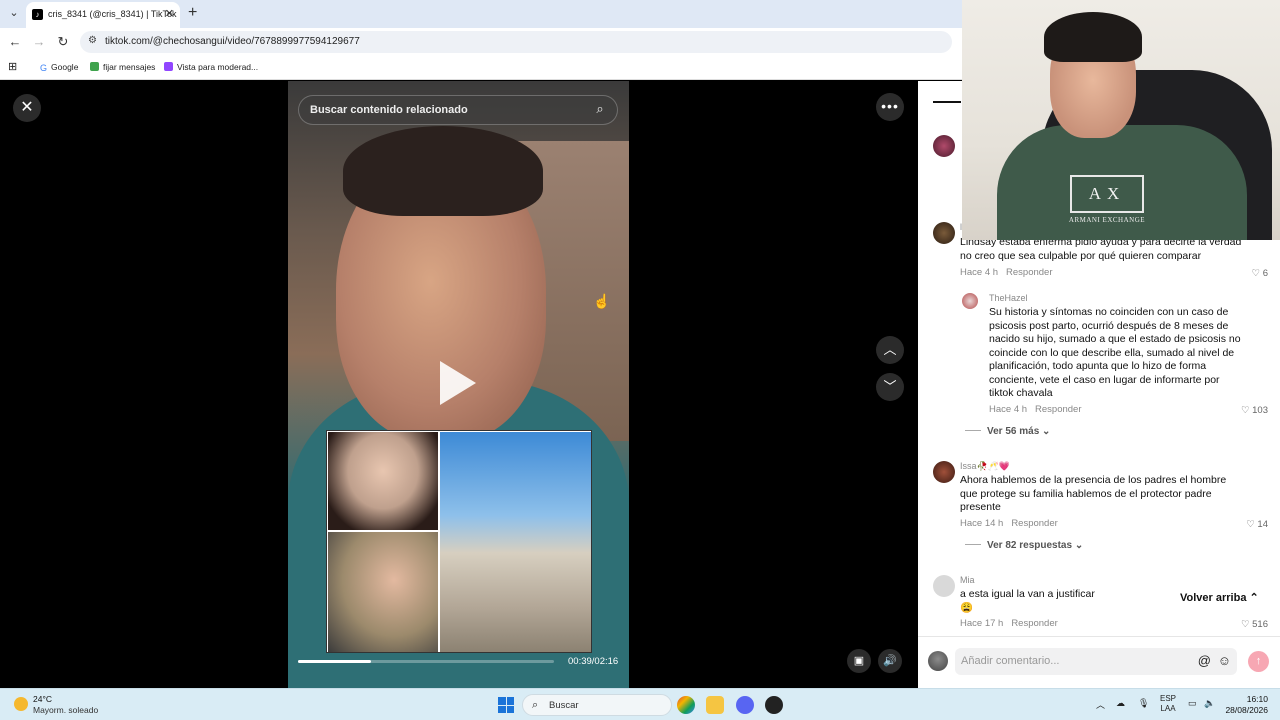 The height and width of the screenshot is (720, 1280). I want to click on photo-collage, so click(459, 541).